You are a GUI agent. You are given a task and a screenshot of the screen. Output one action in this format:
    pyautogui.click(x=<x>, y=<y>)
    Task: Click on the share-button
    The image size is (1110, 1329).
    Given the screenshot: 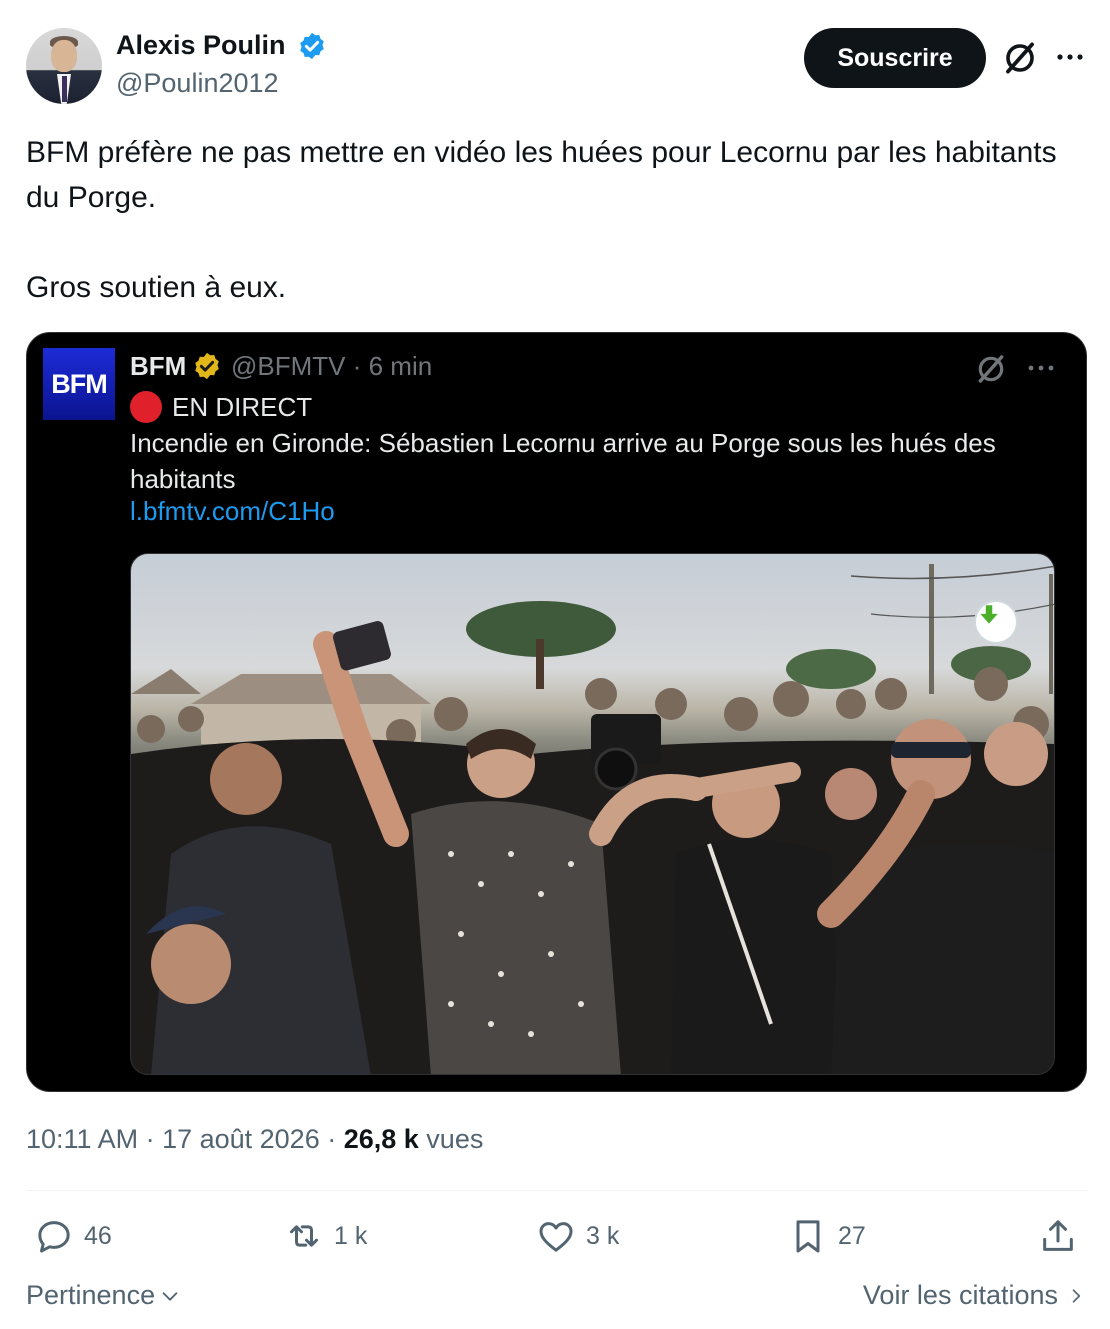 What is the action you would take?
    pyautogui.click(x=1058, y=1236)
    